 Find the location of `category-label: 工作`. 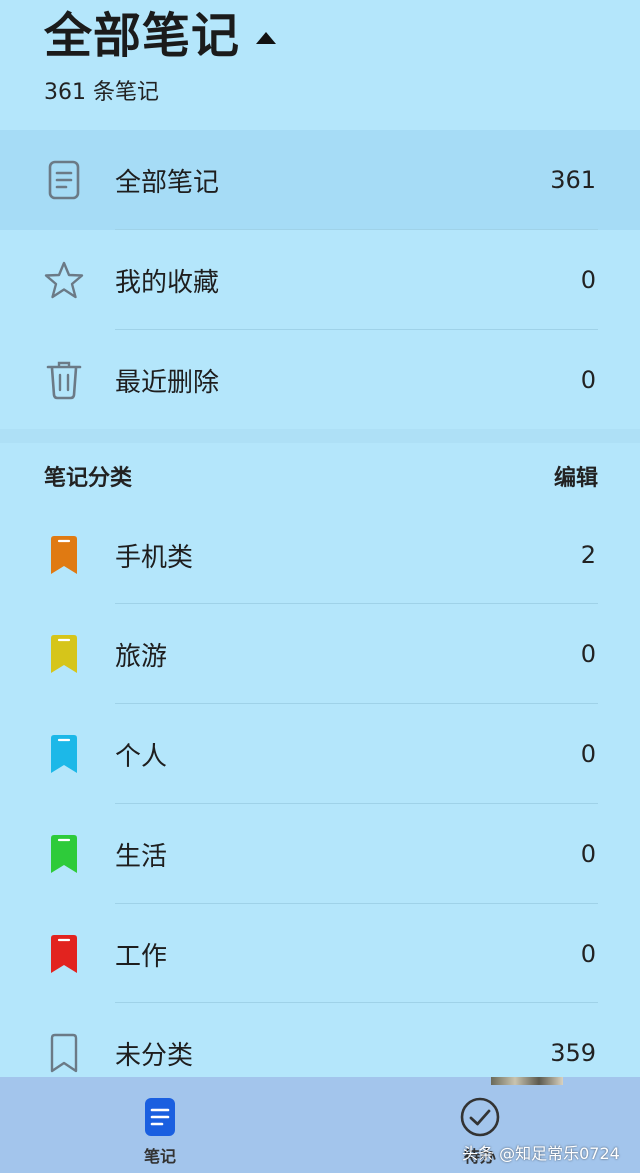

category-label: 工作 is located at coordinates (141, 956).